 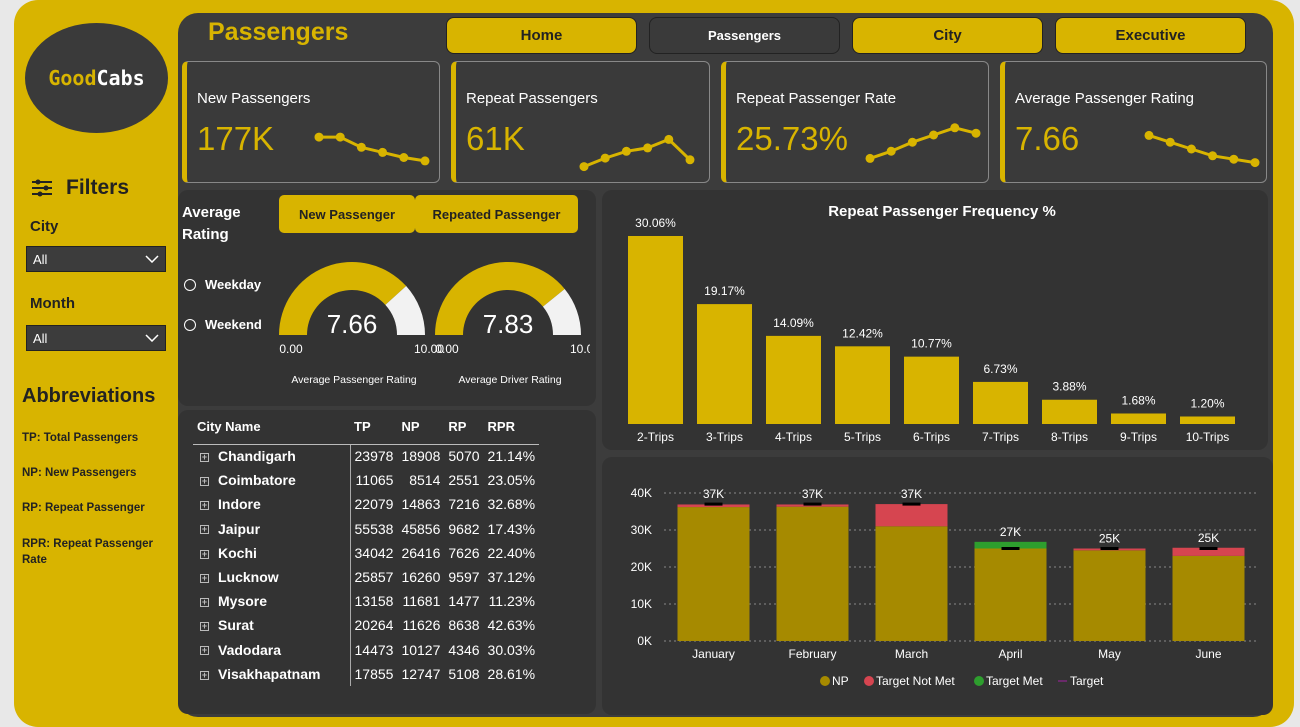 What do you see at coordinates (96, 338) in the screenshot?
I see `month-filter-select: All` at bounding box center [96, 338].